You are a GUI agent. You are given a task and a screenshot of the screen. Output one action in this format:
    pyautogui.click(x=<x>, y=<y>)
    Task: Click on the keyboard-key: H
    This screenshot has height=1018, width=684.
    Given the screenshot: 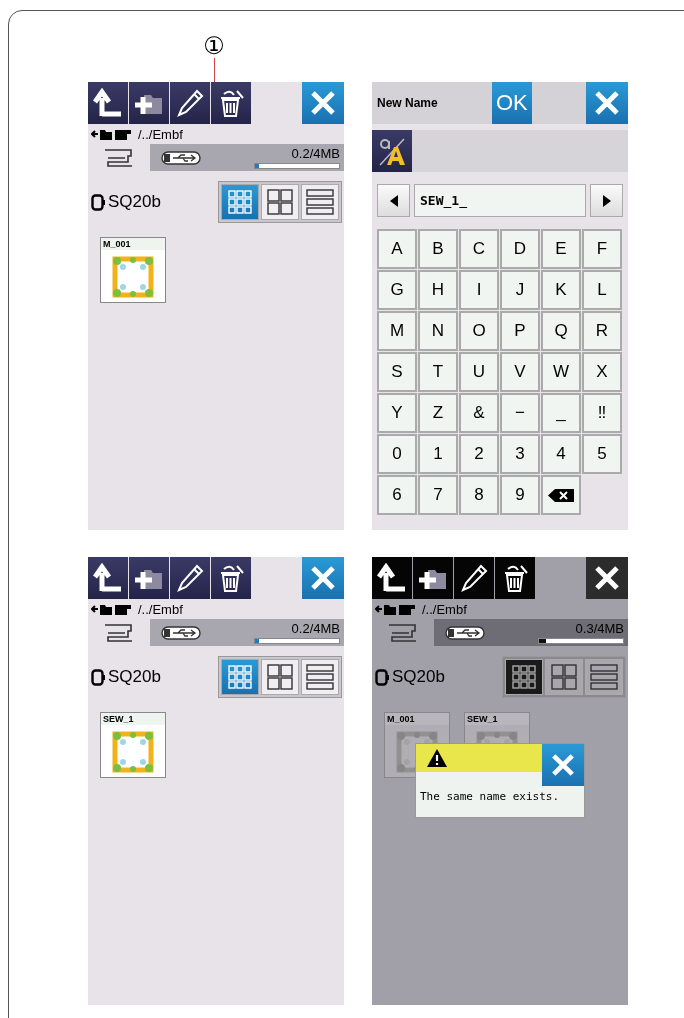 What is the action you would take?
    pyautogui.click(x=438, y=290)
    